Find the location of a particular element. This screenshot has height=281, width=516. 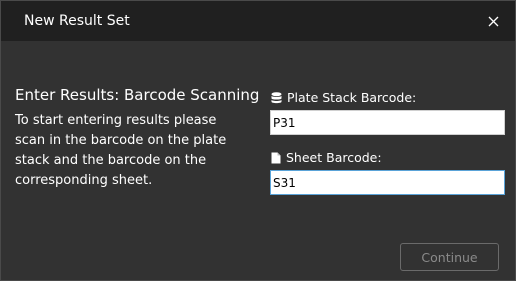

plate-stack-barcode-label: Plate Stack Barcode: is located at coordinates (343, 97).